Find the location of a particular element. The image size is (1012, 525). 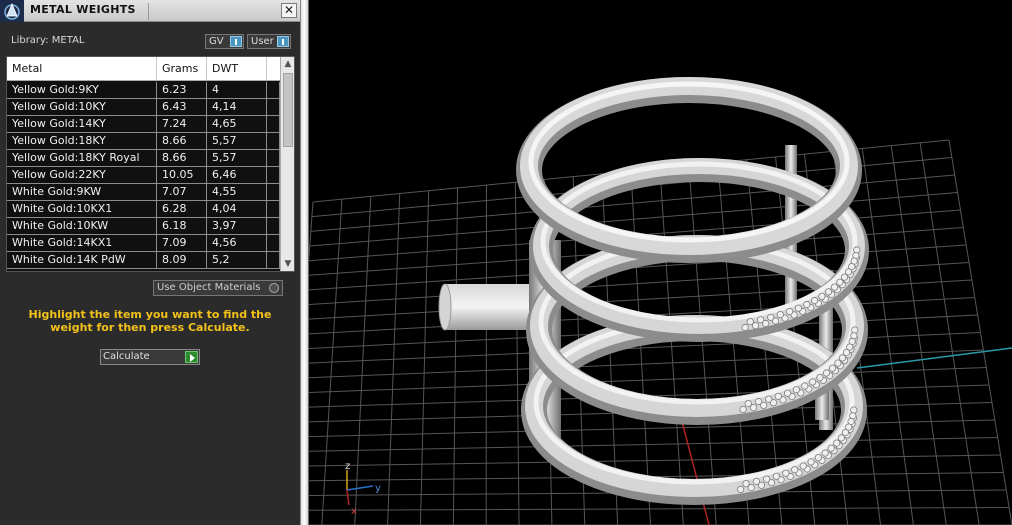

dwt-cell: 4,65 is located at coordinates (237, 124).